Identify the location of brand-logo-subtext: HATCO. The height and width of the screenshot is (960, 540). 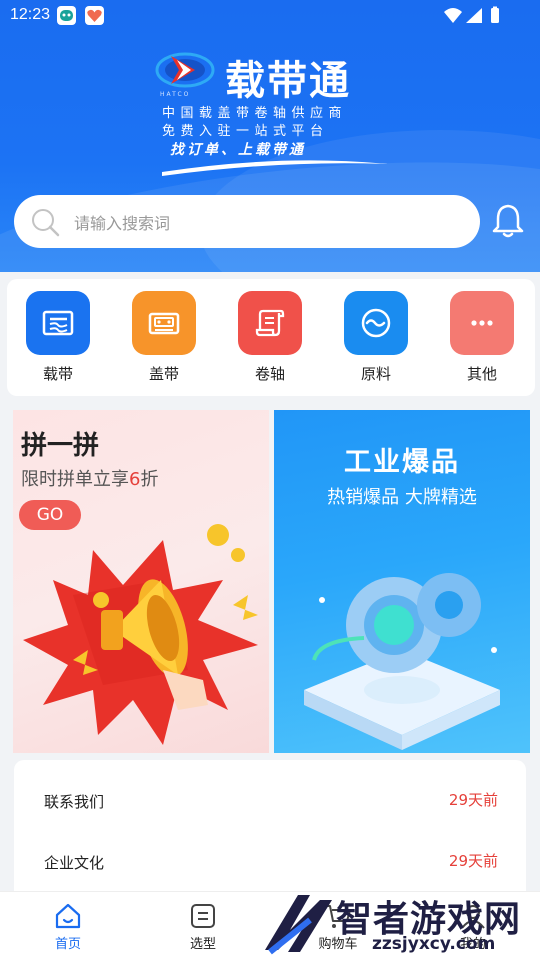
(175, 94).